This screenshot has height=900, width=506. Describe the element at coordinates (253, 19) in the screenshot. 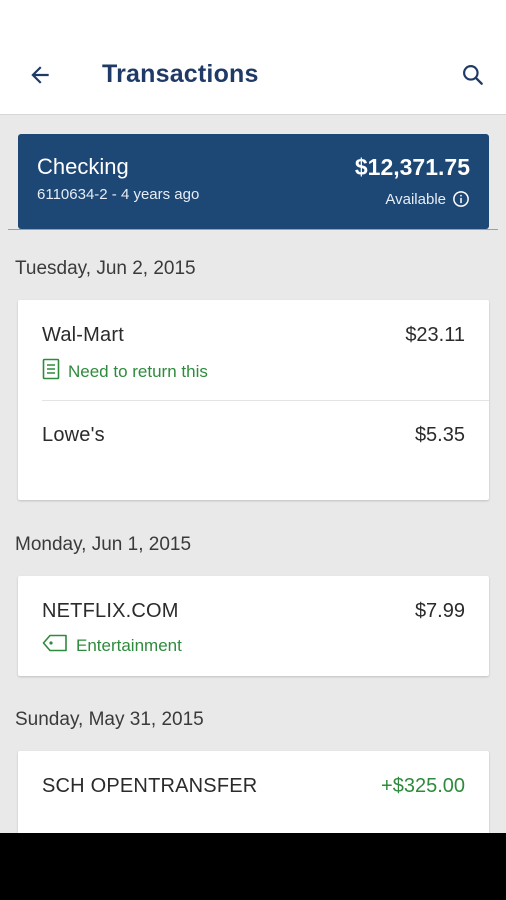

I see `status-bar` at that location.